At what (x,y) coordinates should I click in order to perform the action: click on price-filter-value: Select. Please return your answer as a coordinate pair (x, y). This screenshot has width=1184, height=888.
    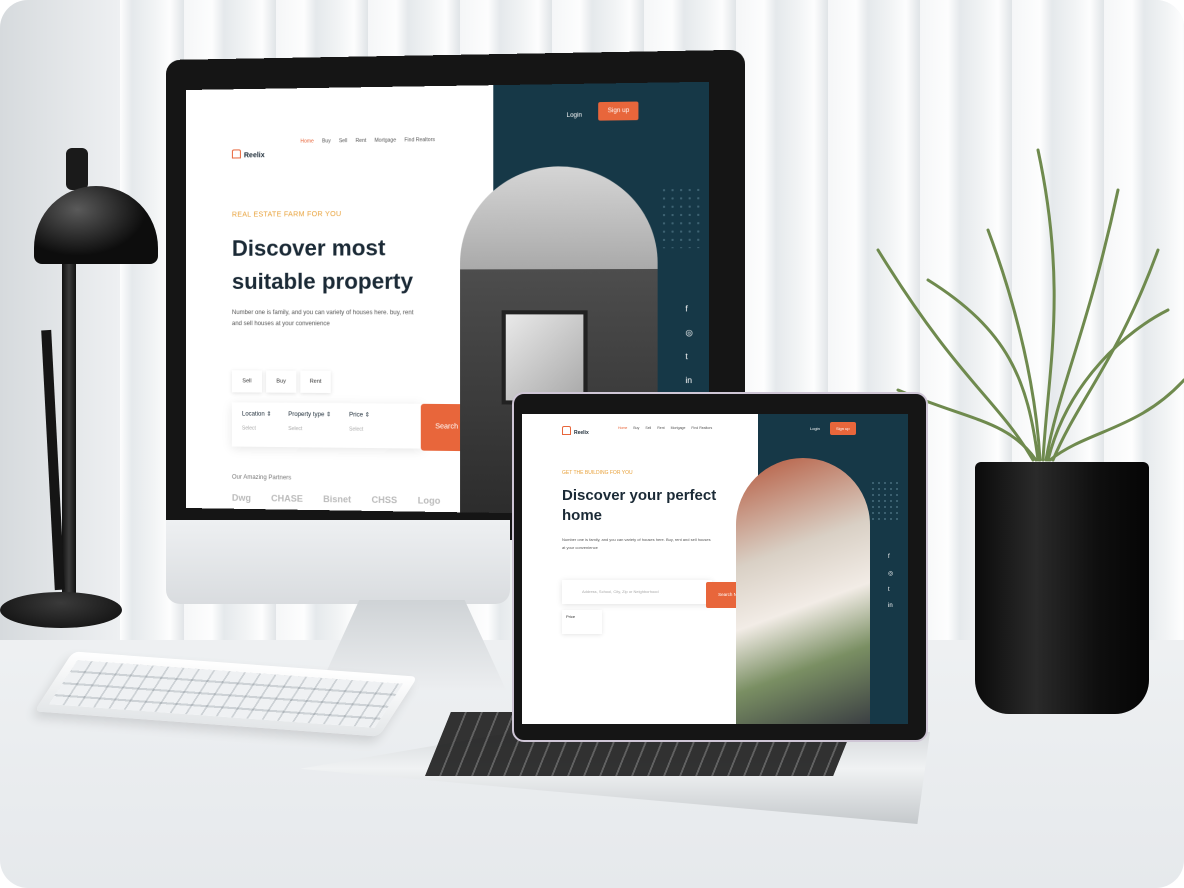
    Looking at the image, I should click on (359, 430).